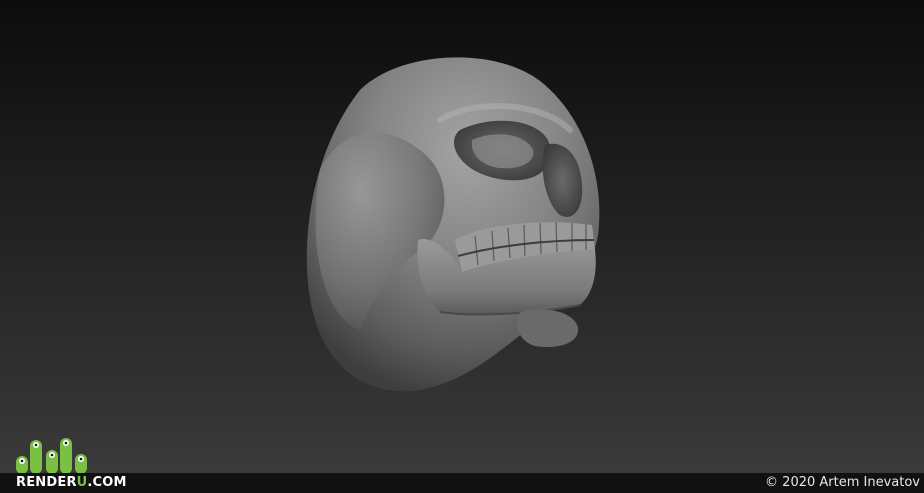 Image resolution: width=924 pixels, height=493 pixels. Describe the element at coordinates (547, 328) in the screenshot. I see `chin-shape` at that location.